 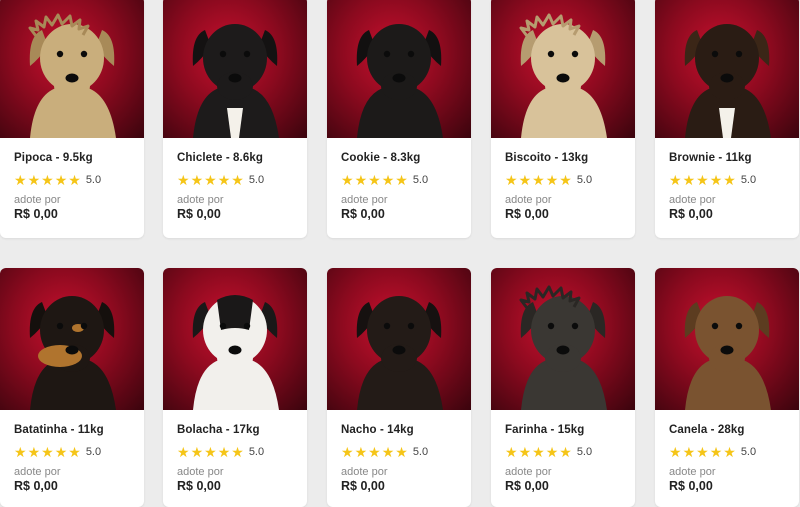 I want to click on card-info: Cookie - 8.3kg ★ ★ ★ ★ ★ 5.0 adote por R$ 0,00, so click(x=399, y=179).